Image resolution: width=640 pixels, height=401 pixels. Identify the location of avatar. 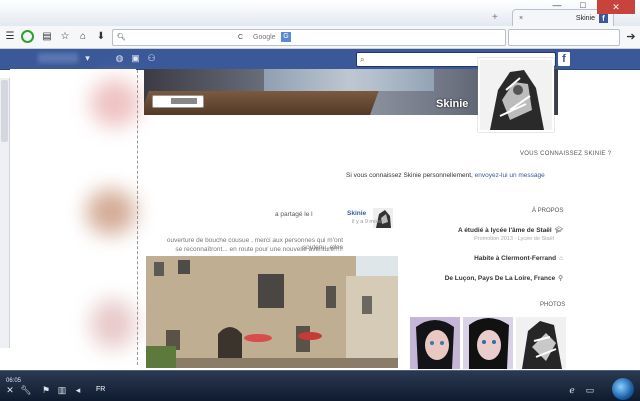
(383, 218).